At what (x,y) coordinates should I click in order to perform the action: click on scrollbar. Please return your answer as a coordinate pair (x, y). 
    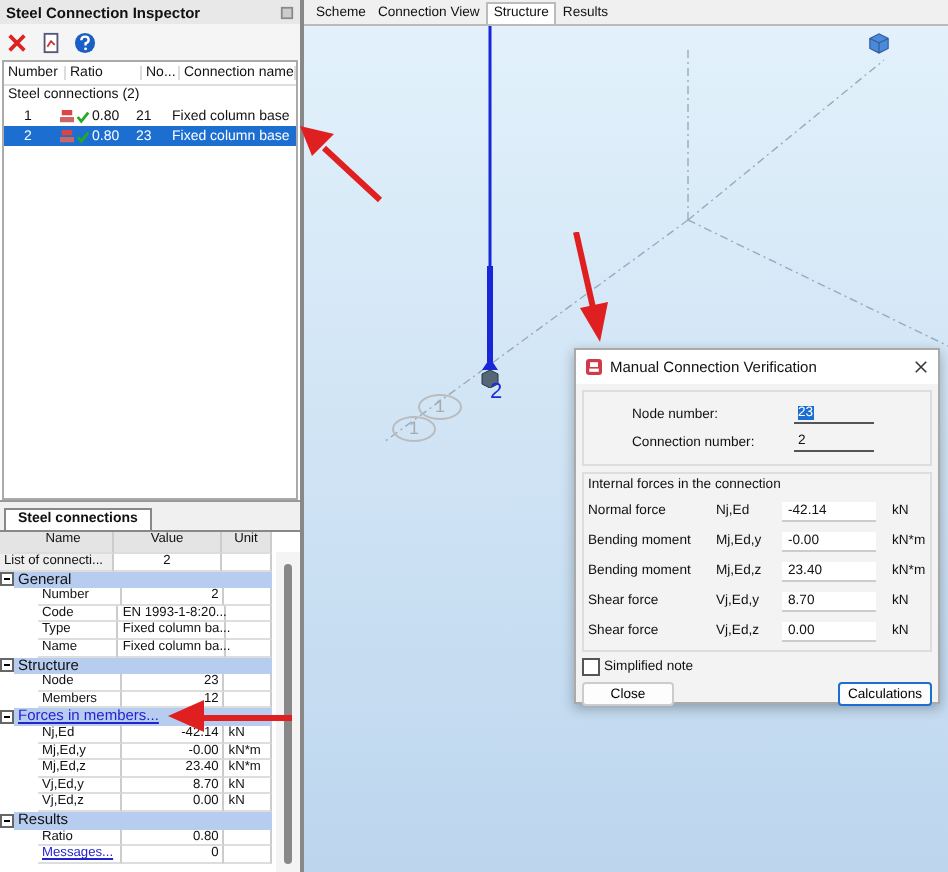
    Looking at the image, I should click on (288, 712).